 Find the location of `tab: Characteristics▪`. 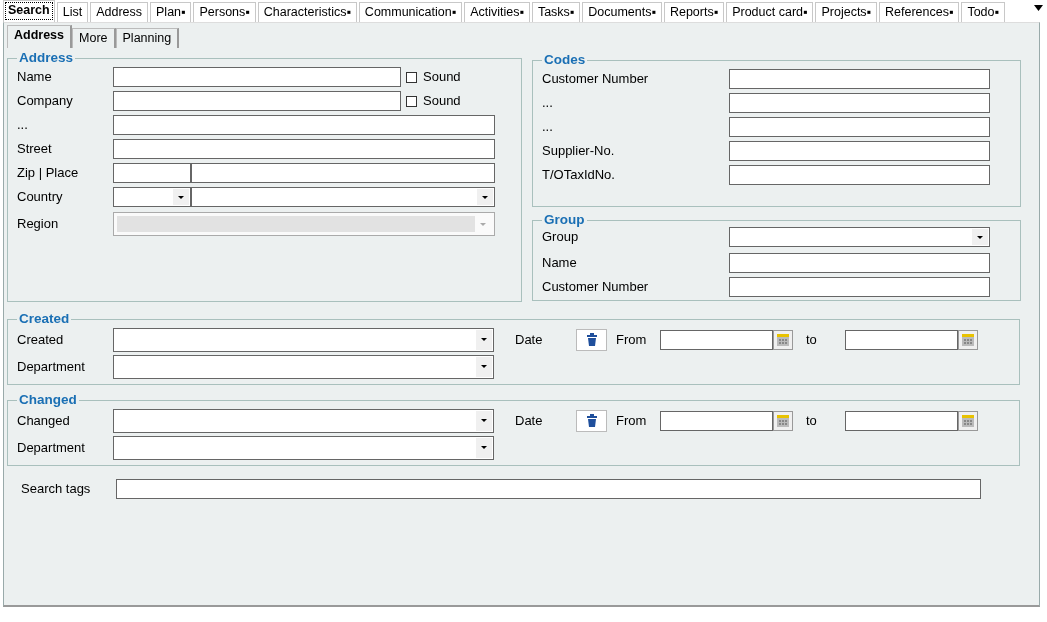

tab: Characteristics▪ is located at coordinates (307, 12).